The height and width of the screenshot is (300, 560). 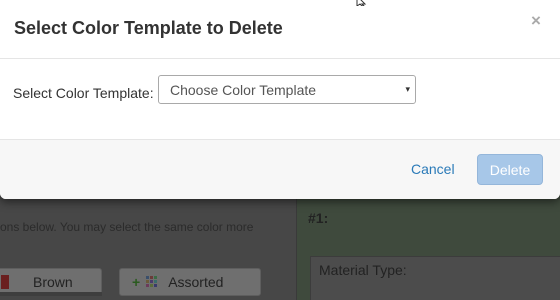 I want to click on background-section-heading: #1:, so click(x=318, y=218).